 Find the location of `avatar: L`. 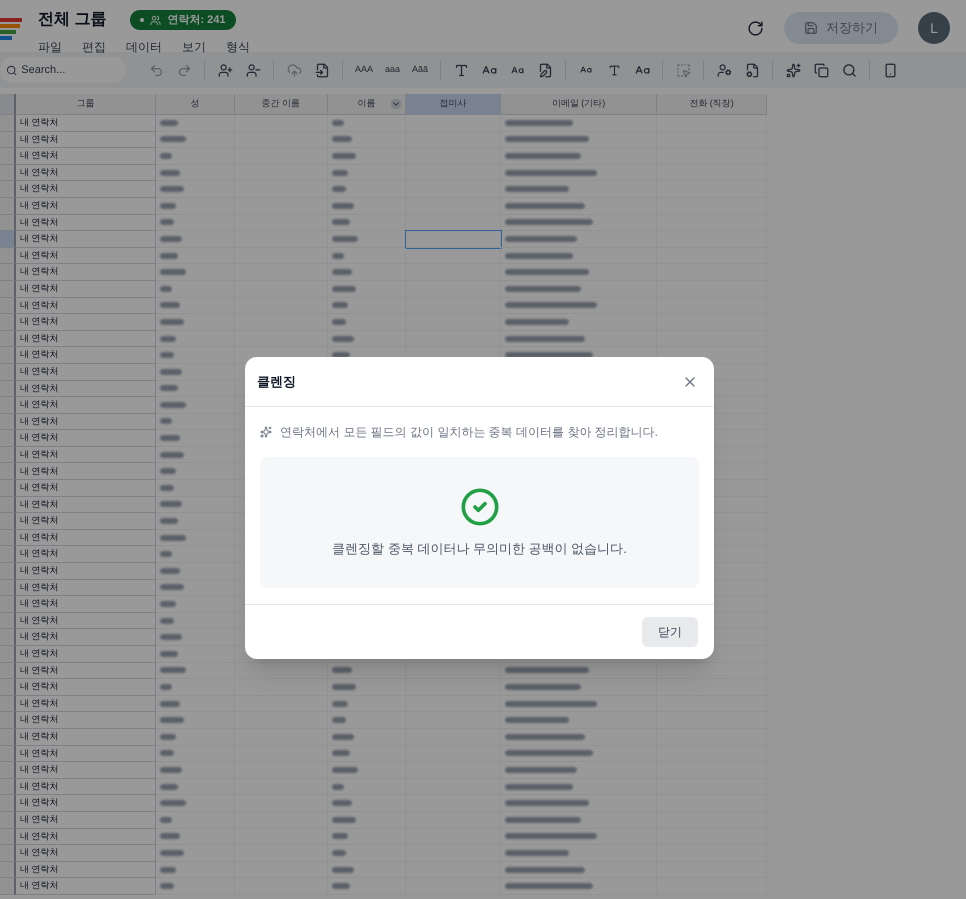

avatar: L is located at coordinates (934, 28).